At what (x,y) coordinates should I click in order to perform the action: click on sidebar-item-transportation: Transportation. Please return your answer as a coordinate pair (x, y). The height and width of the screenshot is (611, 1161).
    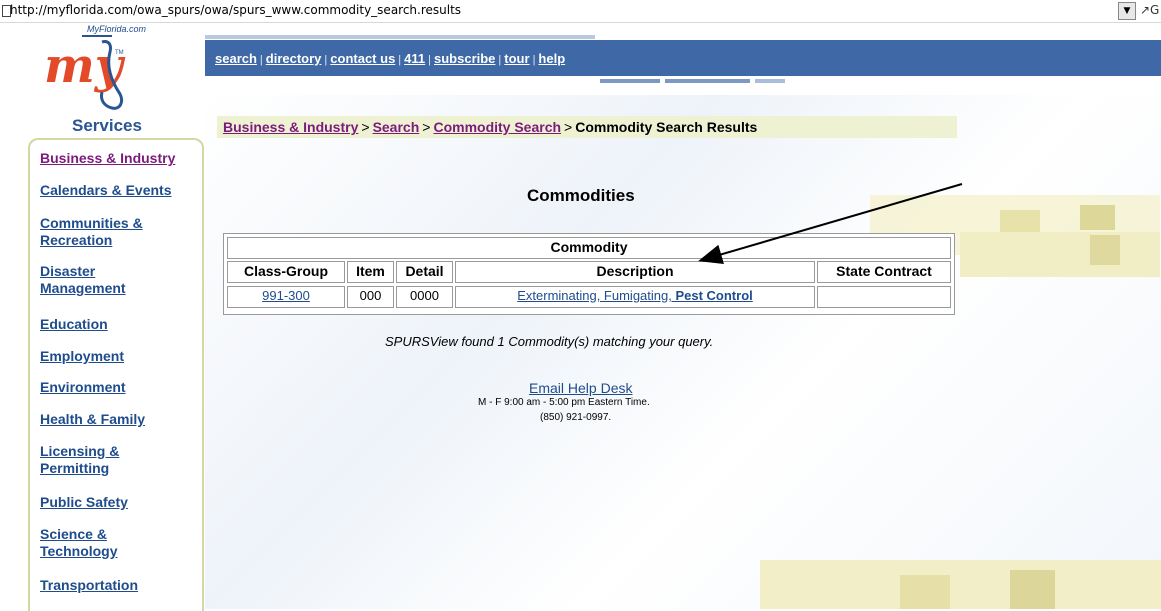
    Looking at the image, I should click on (122, 585).